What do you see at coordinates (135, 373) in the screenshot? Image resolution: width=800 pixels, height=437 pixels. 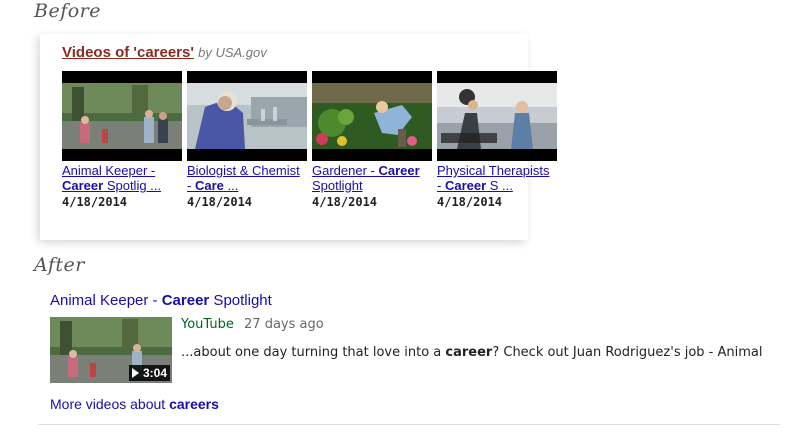 I see `play-icon` at bounding box center [135, 373].